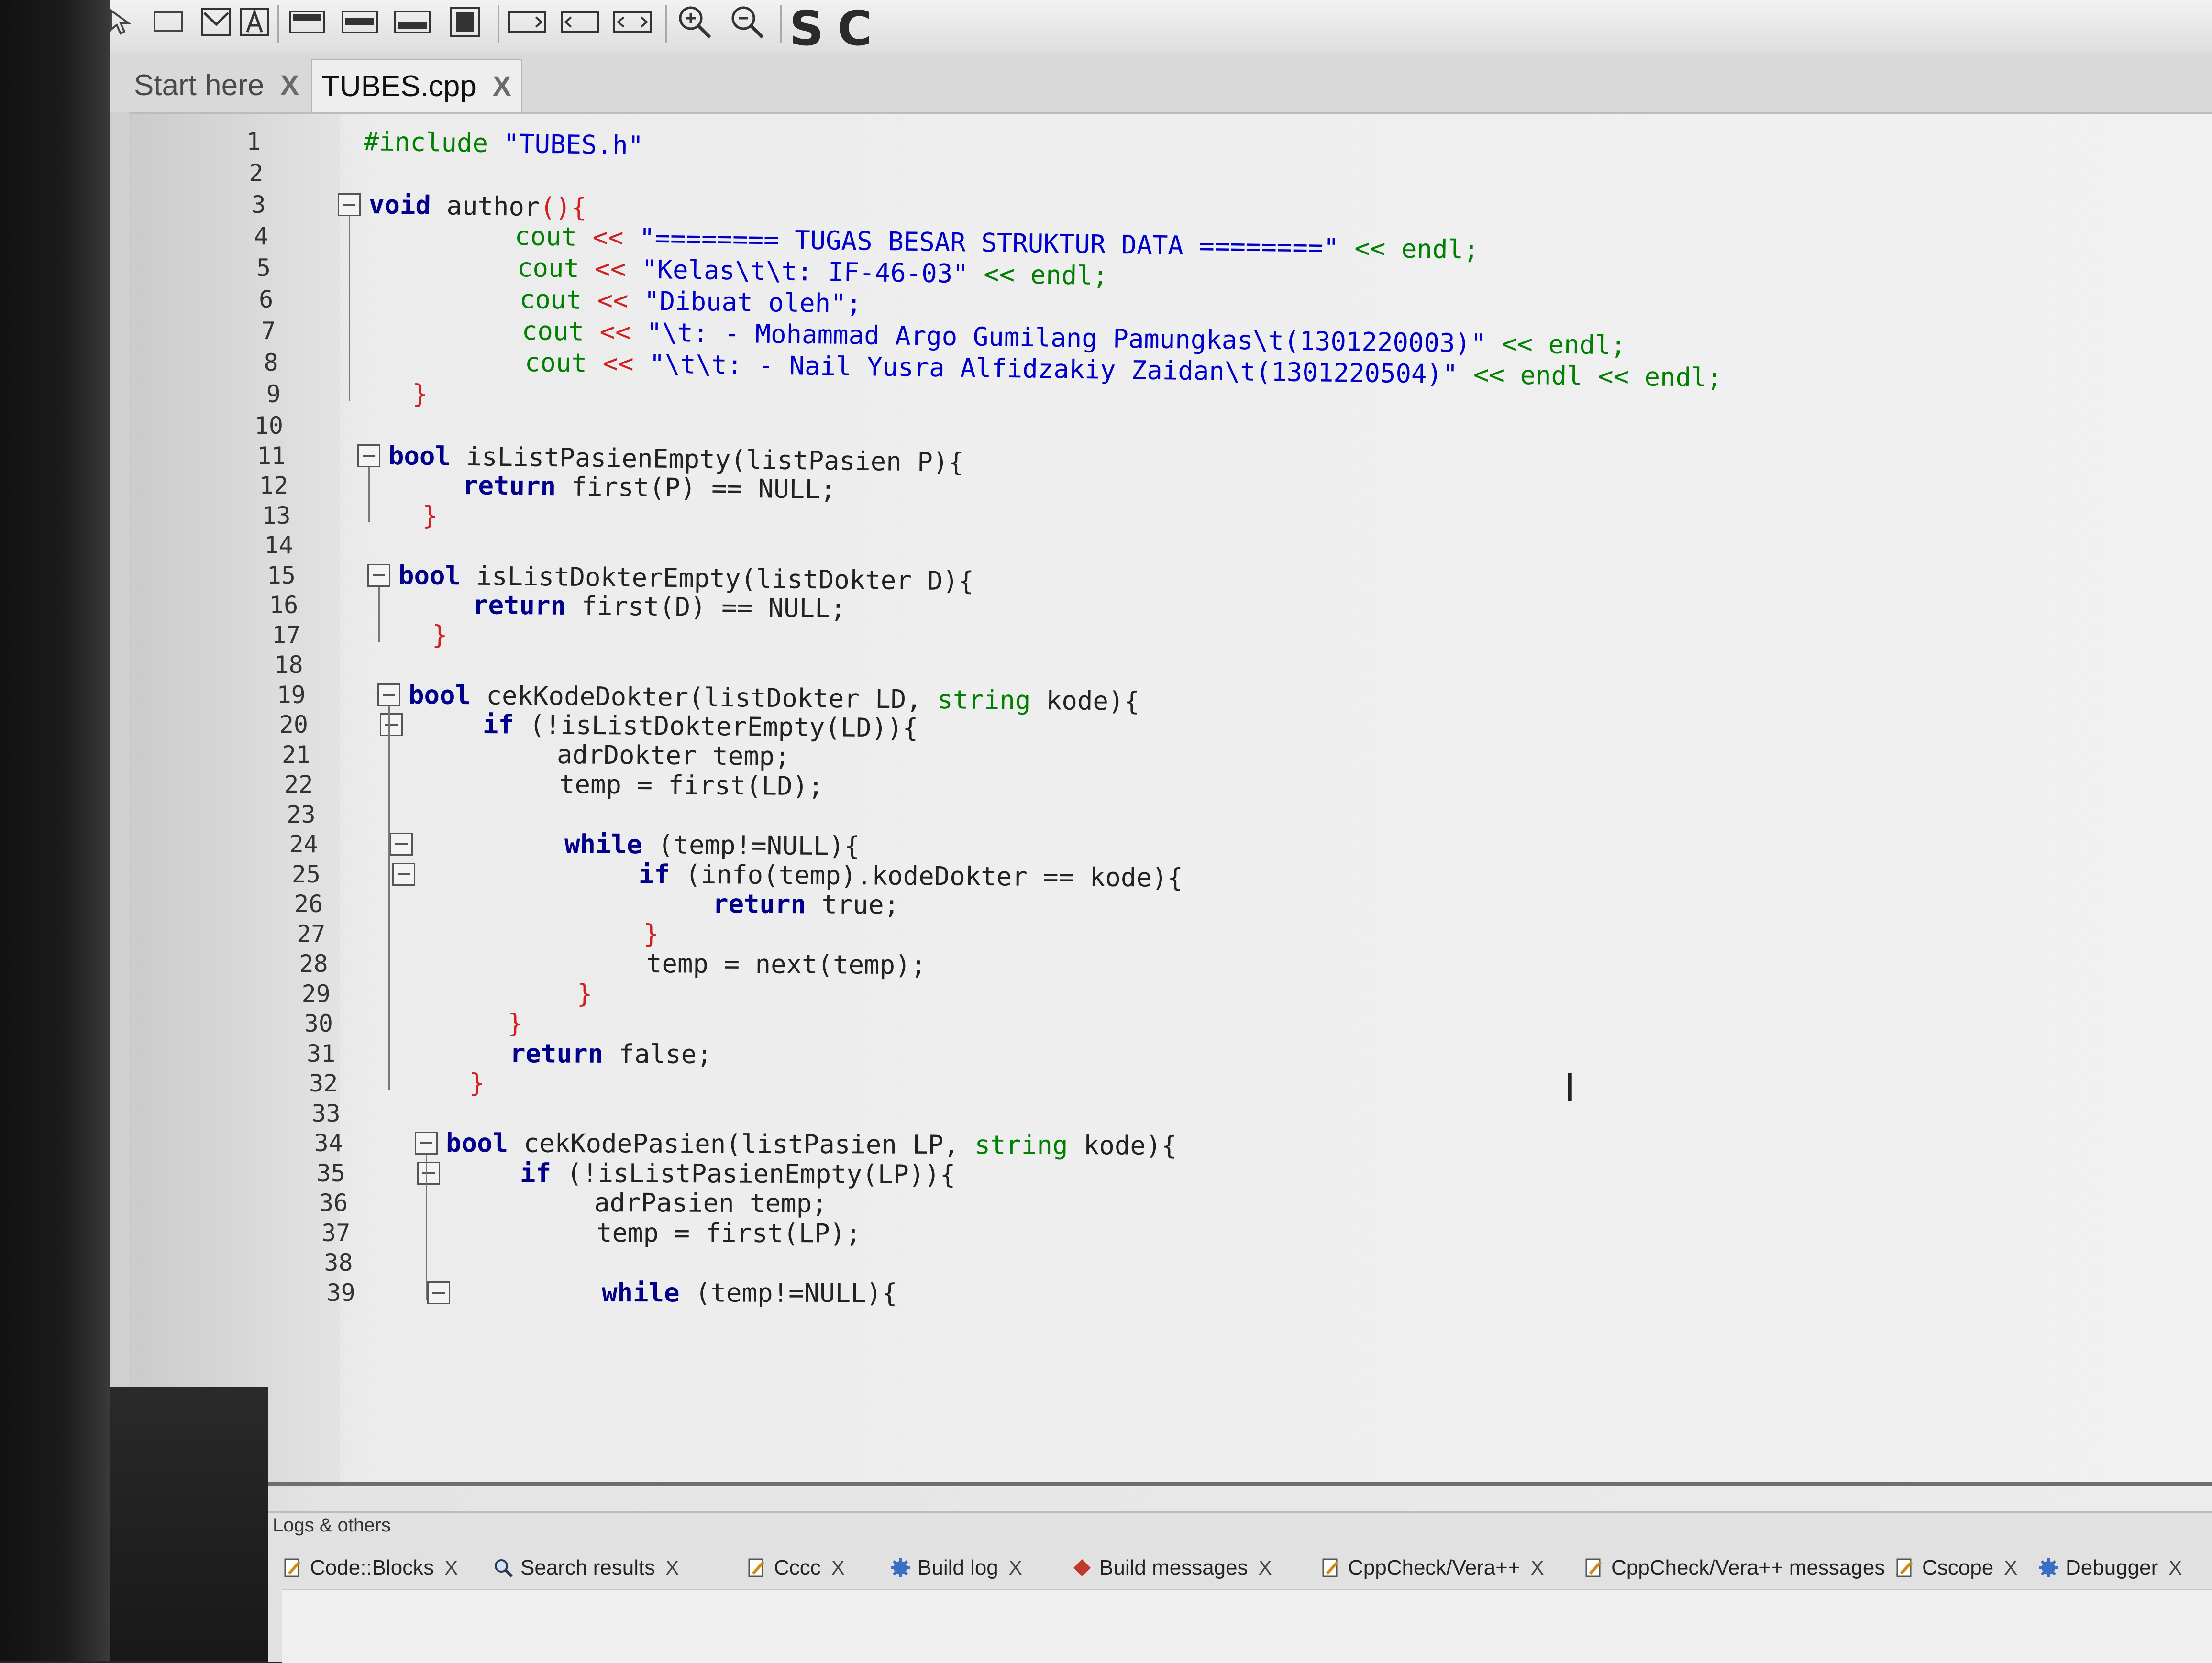  What do you see at coordinates (256, 173) in the screenshot?
I see `line-number: 2` at bounding box center [256, 173].